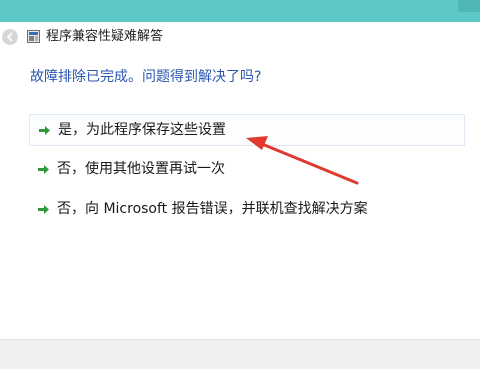 The height and width of the screenshot is (369, 480). What do you see at coordinates (33, 36) in the screenshot?
I see `troubleshooter-icon` at bounding box center [33, 36].